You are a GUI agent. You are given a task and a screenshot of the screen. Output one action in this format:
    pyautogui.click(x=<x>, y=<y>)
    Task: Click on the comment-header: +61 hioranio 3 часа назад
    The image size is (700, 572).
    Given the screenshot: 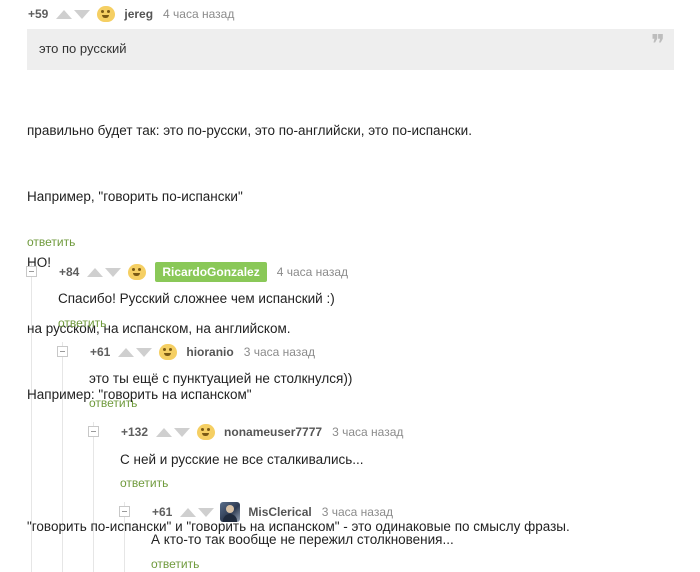 What is the action you would take?
    pyautogui.click(x=202, y=352)
    